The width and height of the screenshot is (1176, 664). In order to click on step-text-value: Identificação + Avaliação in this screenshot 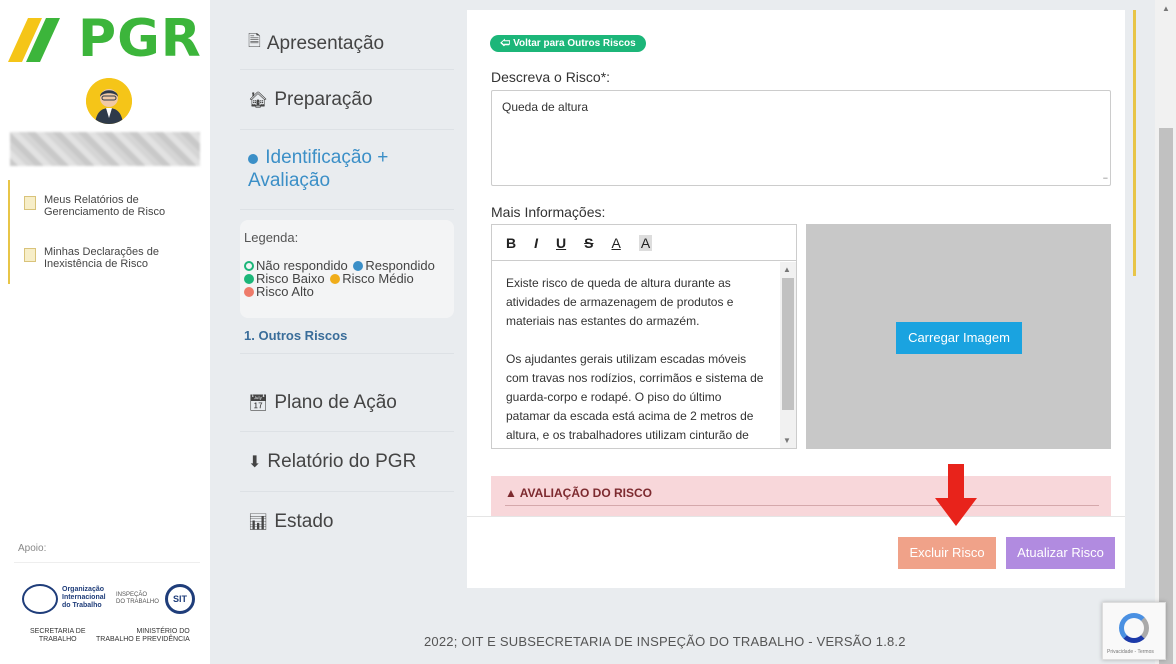, I will do `click(318, 169)`.